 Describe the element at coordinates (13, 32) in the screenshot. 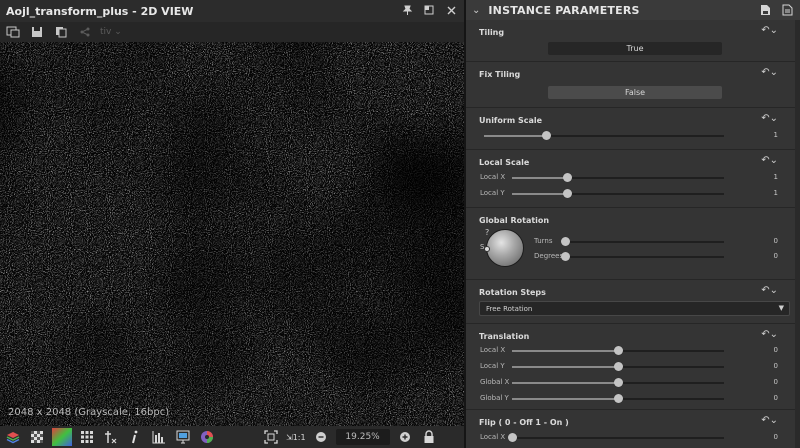

I see `export-icon` at that location.